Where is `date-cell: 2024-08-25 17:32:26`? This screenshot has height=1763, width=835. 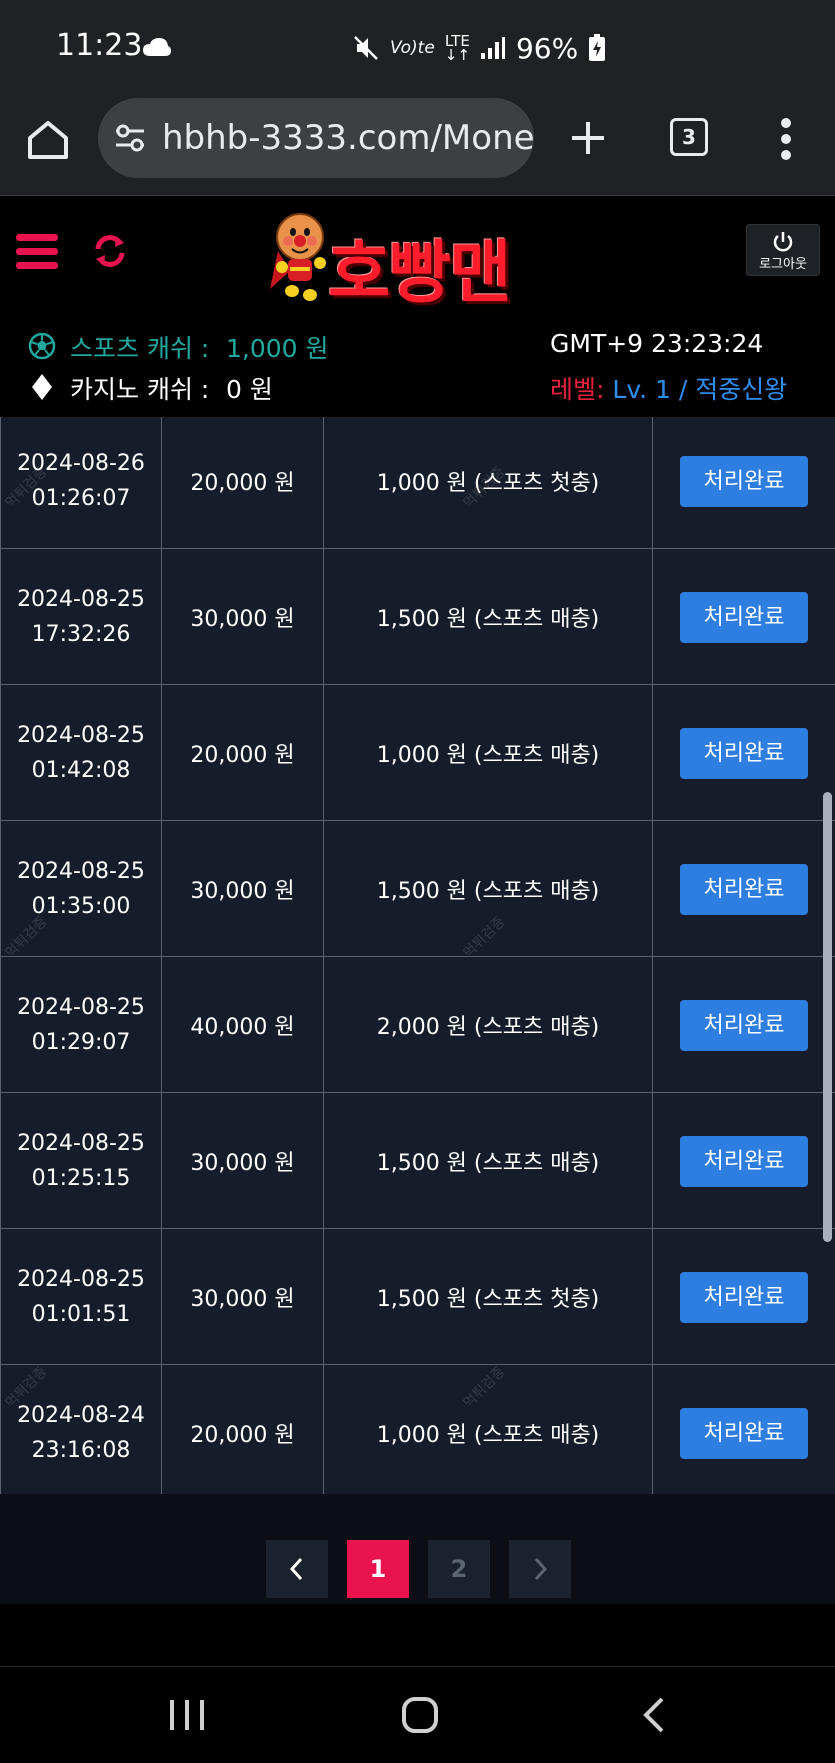
date-cell: 2024-08-25 17:32:26 is located at coordinates (81, 617).